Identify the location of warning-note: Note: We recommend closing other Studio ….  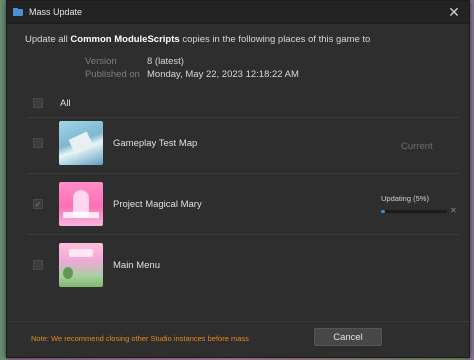
(140, 338).